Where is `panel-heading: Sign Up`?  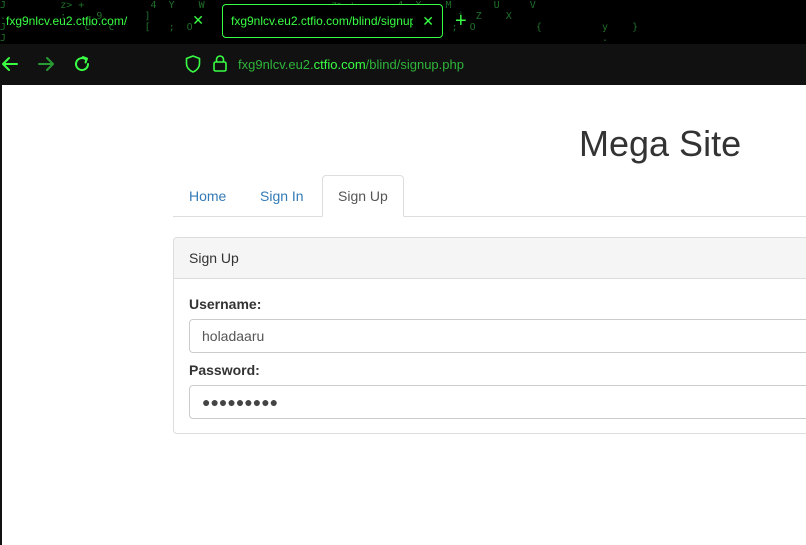
panel-heading: Sign Up is located at coordinates (490, 258).